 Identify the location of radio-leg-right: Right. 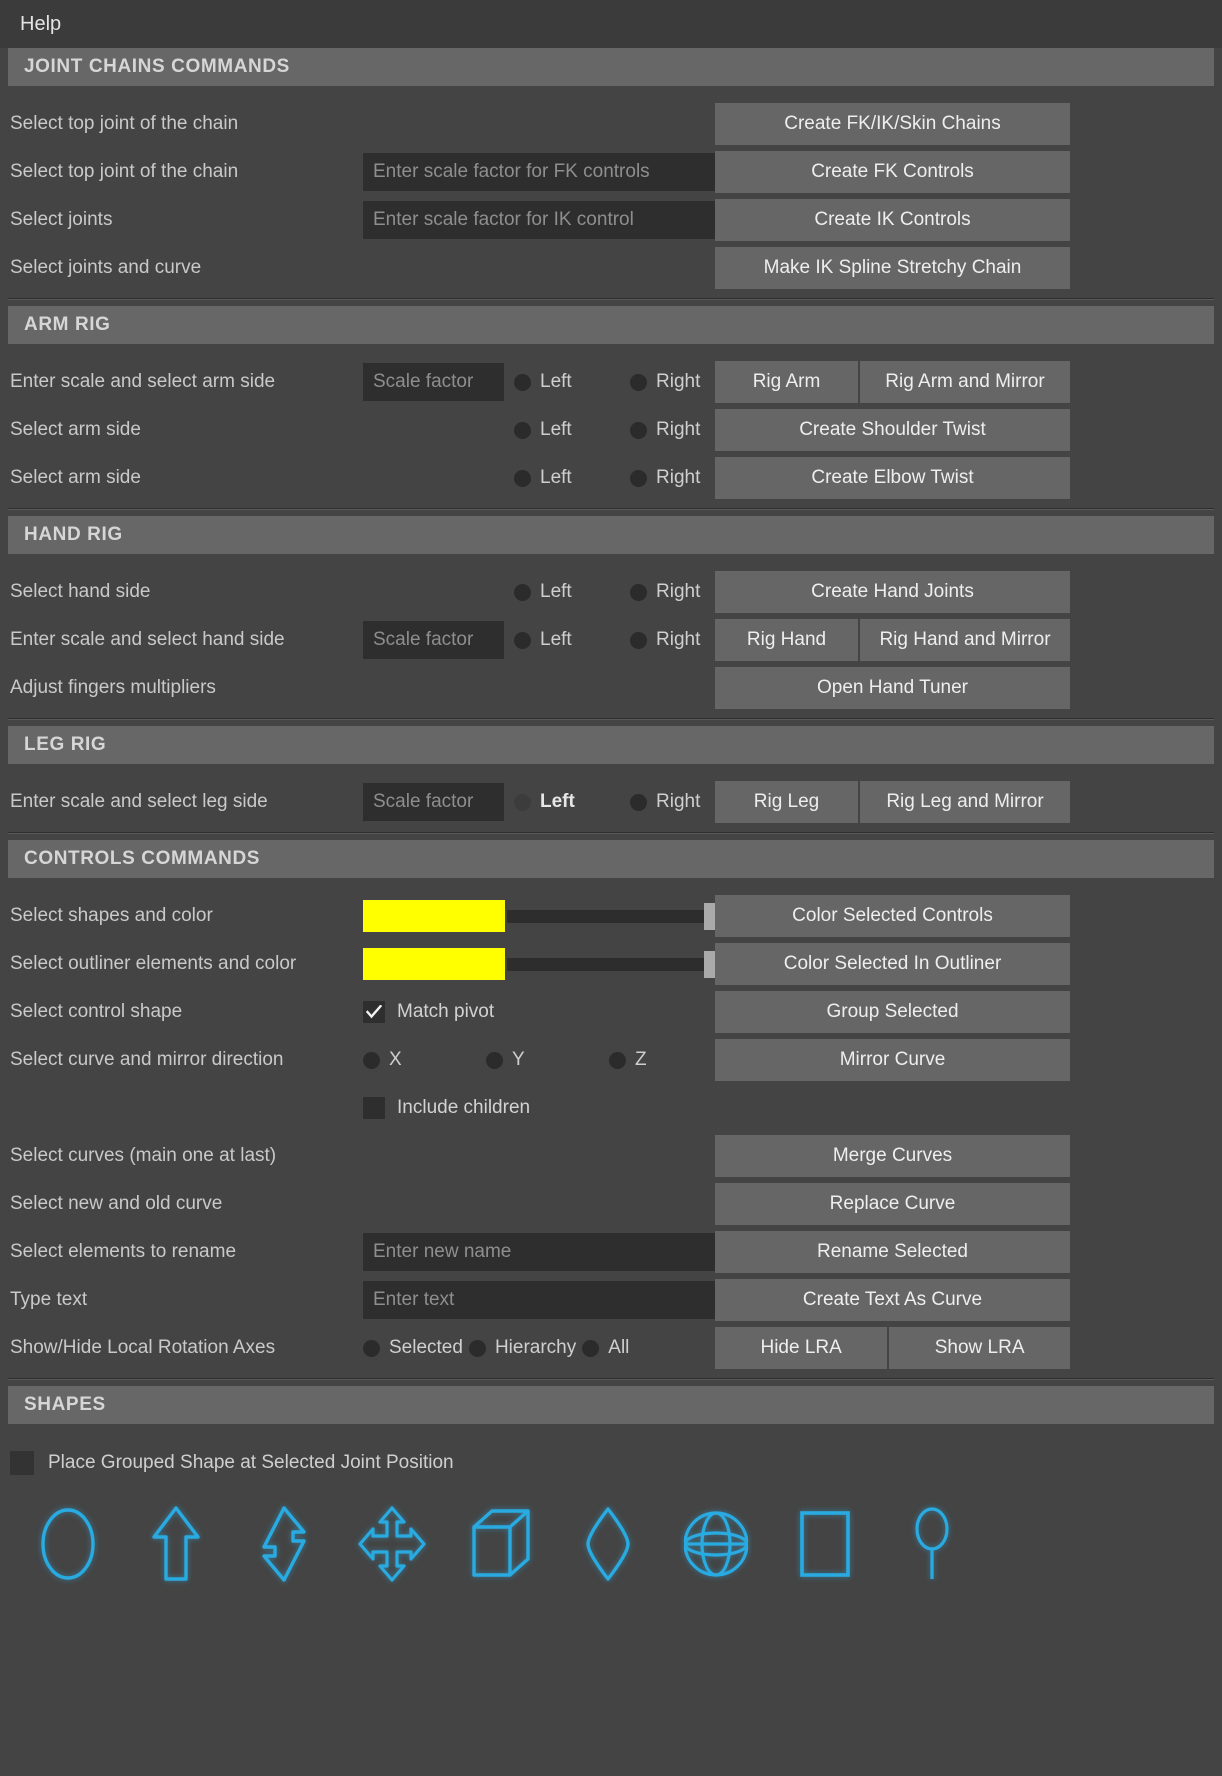
(665, 802).